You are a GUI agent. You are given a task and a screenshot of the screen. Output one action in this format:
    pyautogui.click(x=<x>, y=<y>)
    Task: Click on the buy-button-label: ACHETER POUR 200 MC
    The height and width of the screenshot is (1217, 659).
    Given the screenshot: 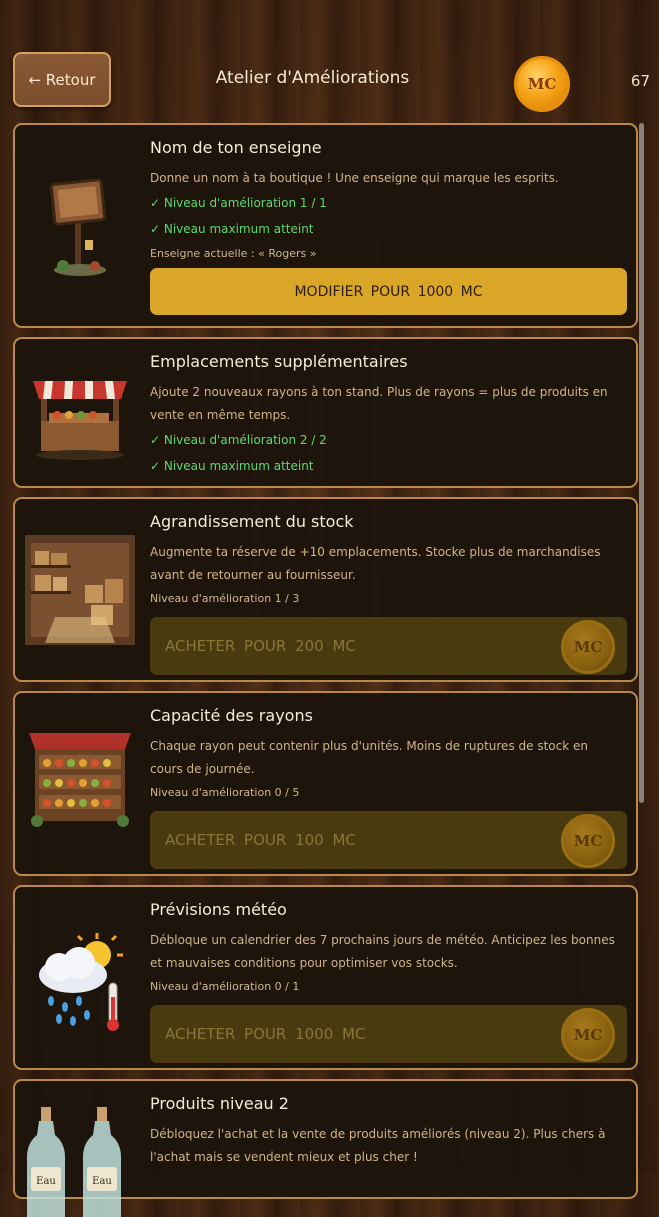 What is the action you would take?
    pyautogui.click(x=260, y=646)
    